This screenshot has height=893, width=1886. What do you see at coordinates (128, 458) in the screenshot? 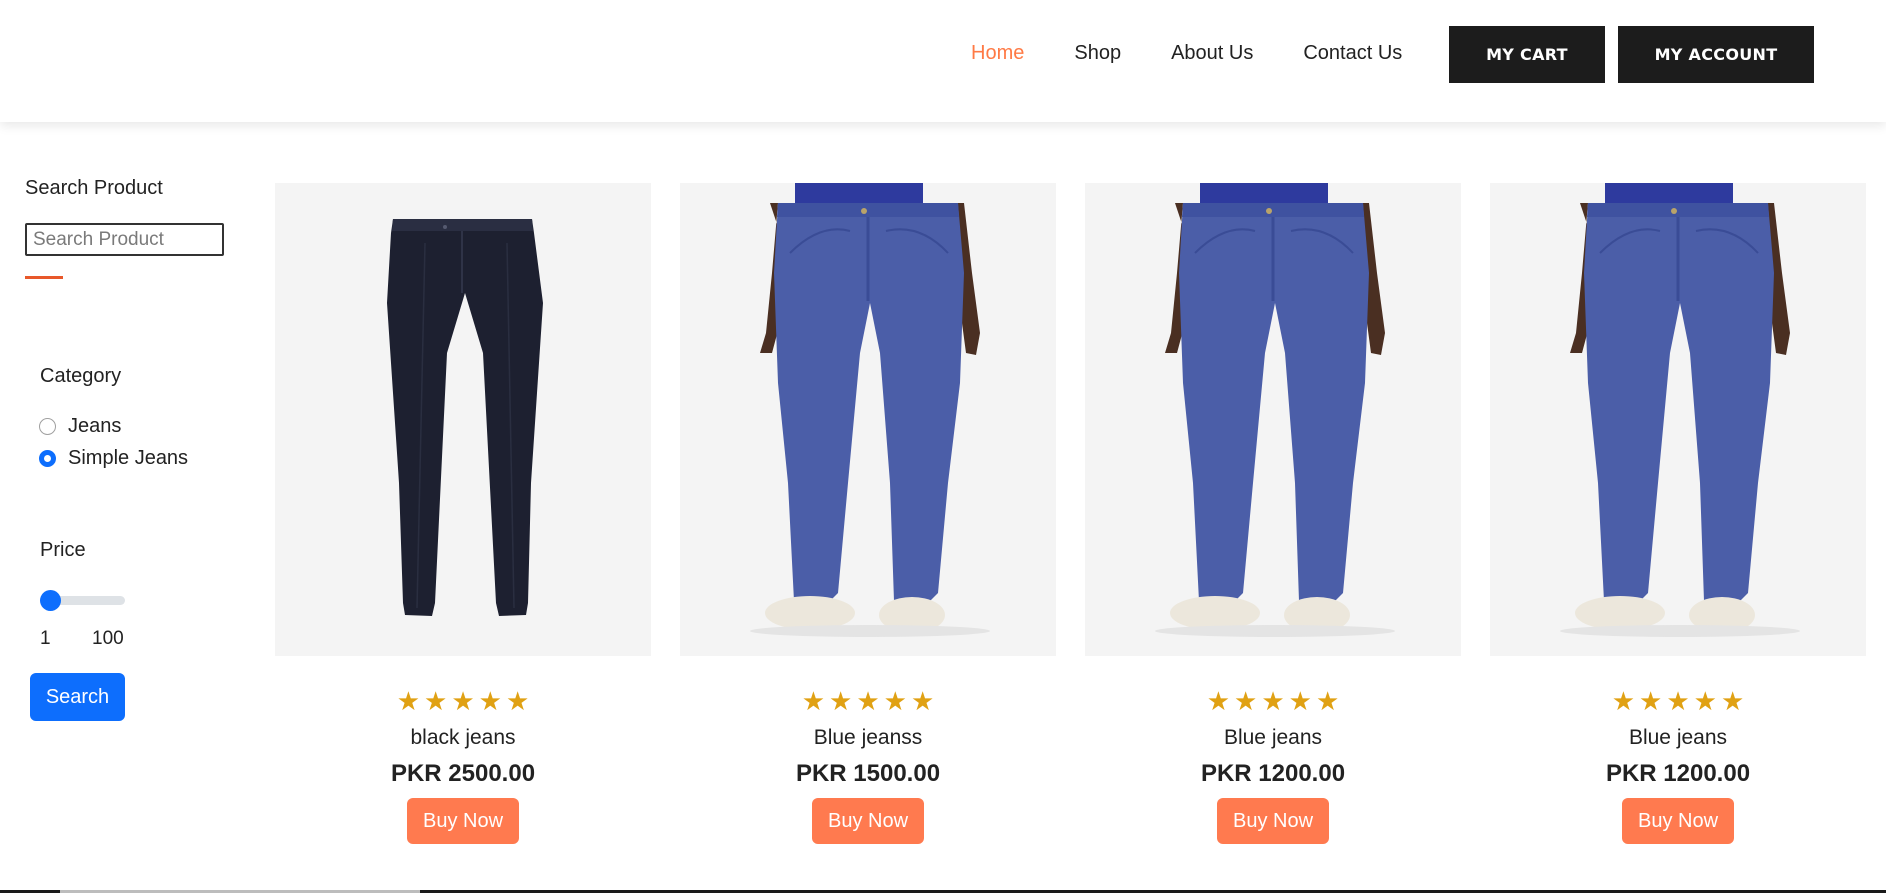
I see `category-label-simple-jeans: Simple Jeans` at bounding box center [128, 458].